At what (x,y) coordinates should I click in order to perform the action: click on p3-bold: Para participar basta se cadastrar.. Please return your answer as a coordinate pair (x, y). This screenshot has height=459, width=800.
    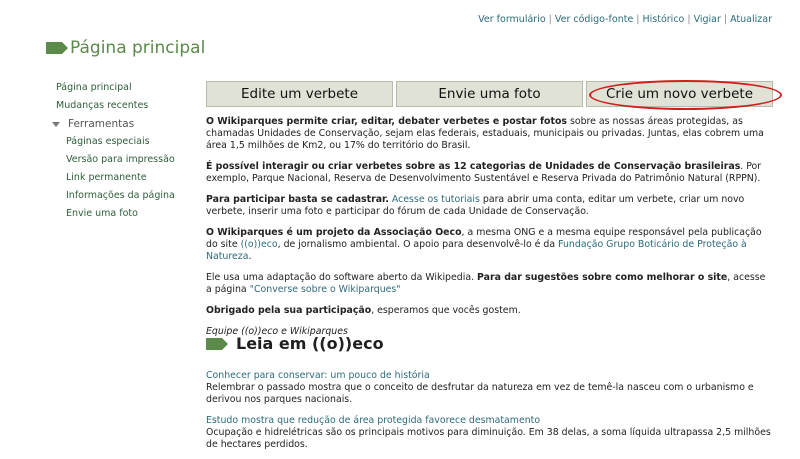
    Looking at the image, I should click on (297, 200).